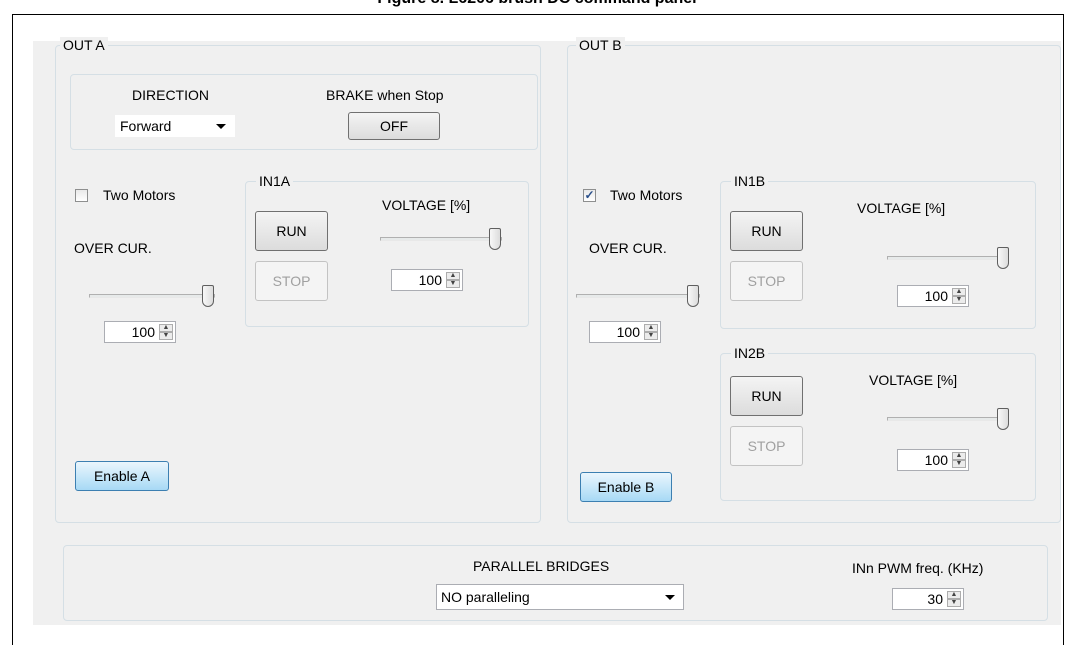 The height and width of the screenshot is (645, 1074). I want to click on in1a-stop-button: STOP, so click(291, 281).